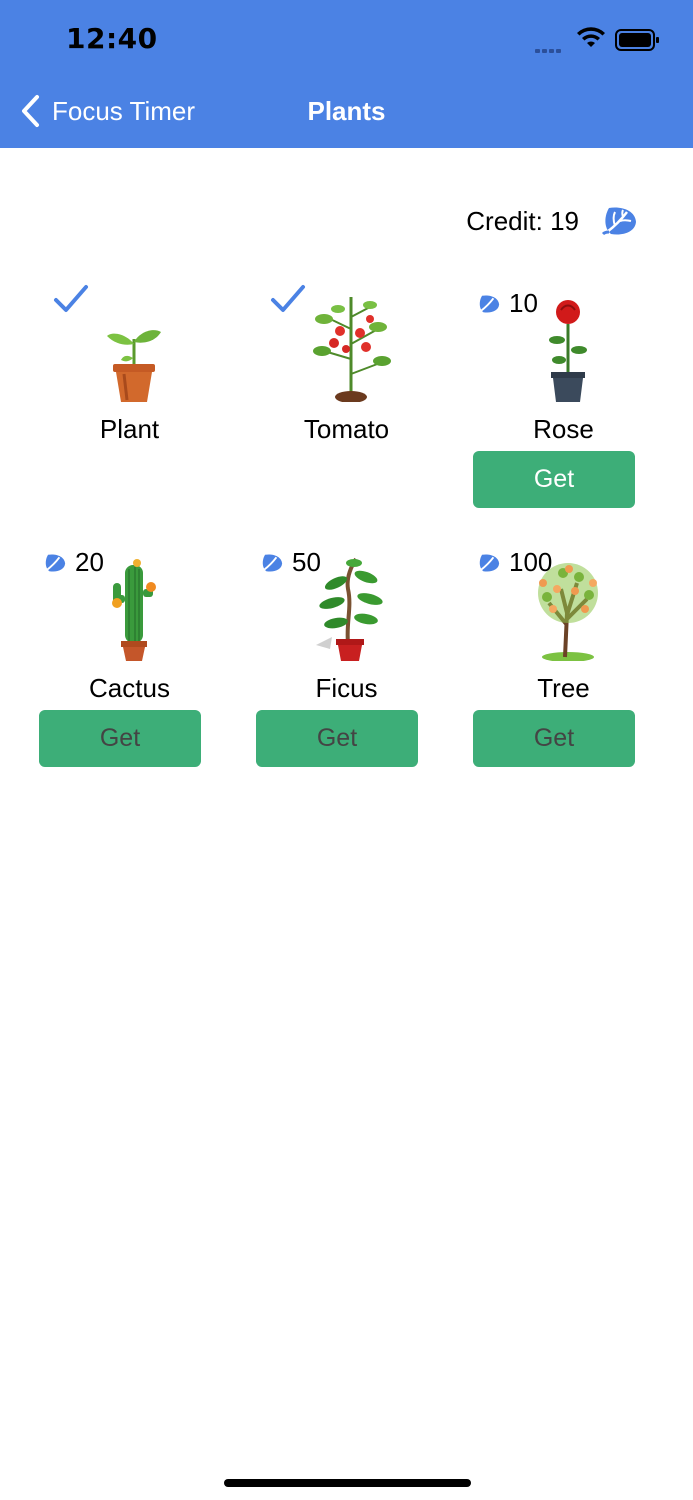 The height and width of the screenshot is (1500, 693). Describe the element at coordinates (129, 688) in the screenshot. I see `plant-name: Cactus` at that location.